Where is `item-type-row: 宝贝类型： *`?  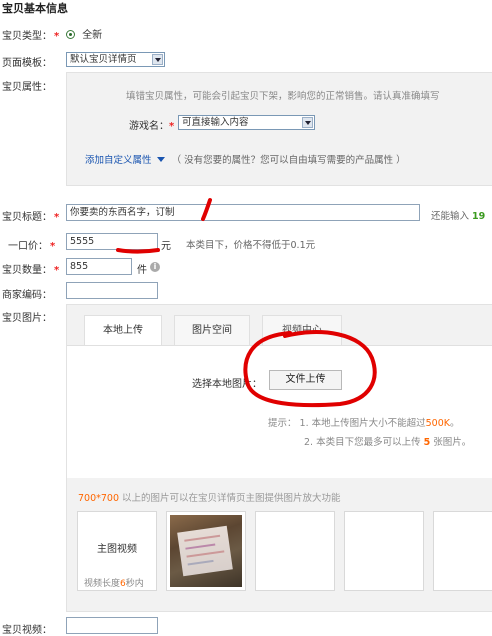
item-type-row: 宝贝类型： * is located at coordinates (30, 34).